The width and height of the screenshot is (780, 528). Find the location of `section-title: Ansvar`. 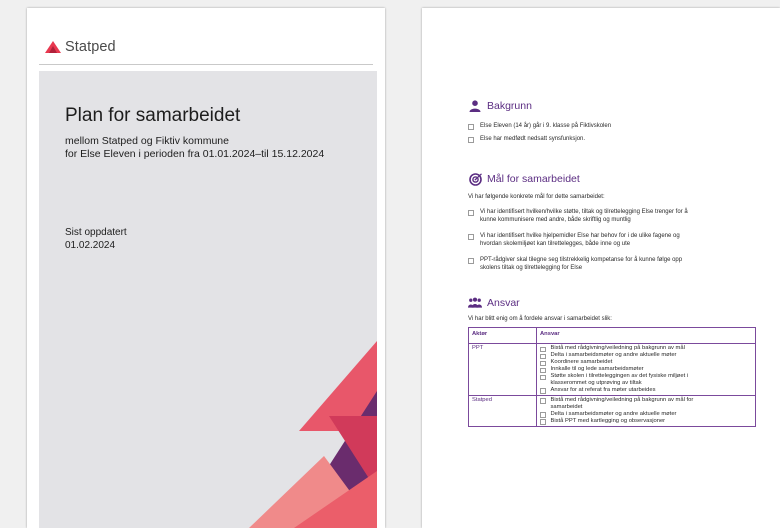

section-title: Ansvar is located at coordinates (503, 303).